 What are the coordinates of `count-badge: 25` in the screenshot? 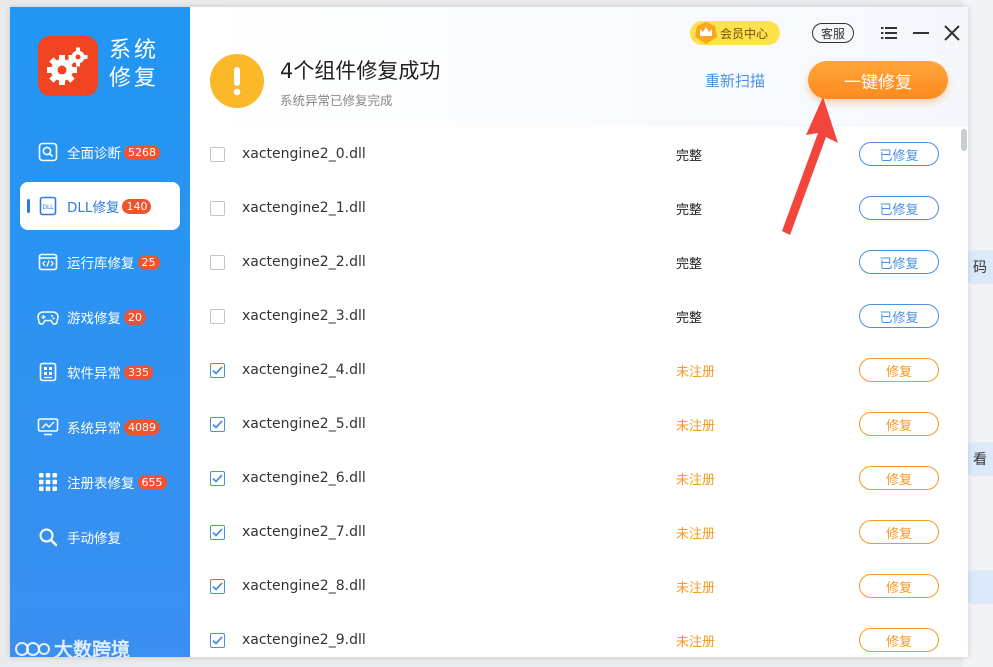 It's located at (148, 262).